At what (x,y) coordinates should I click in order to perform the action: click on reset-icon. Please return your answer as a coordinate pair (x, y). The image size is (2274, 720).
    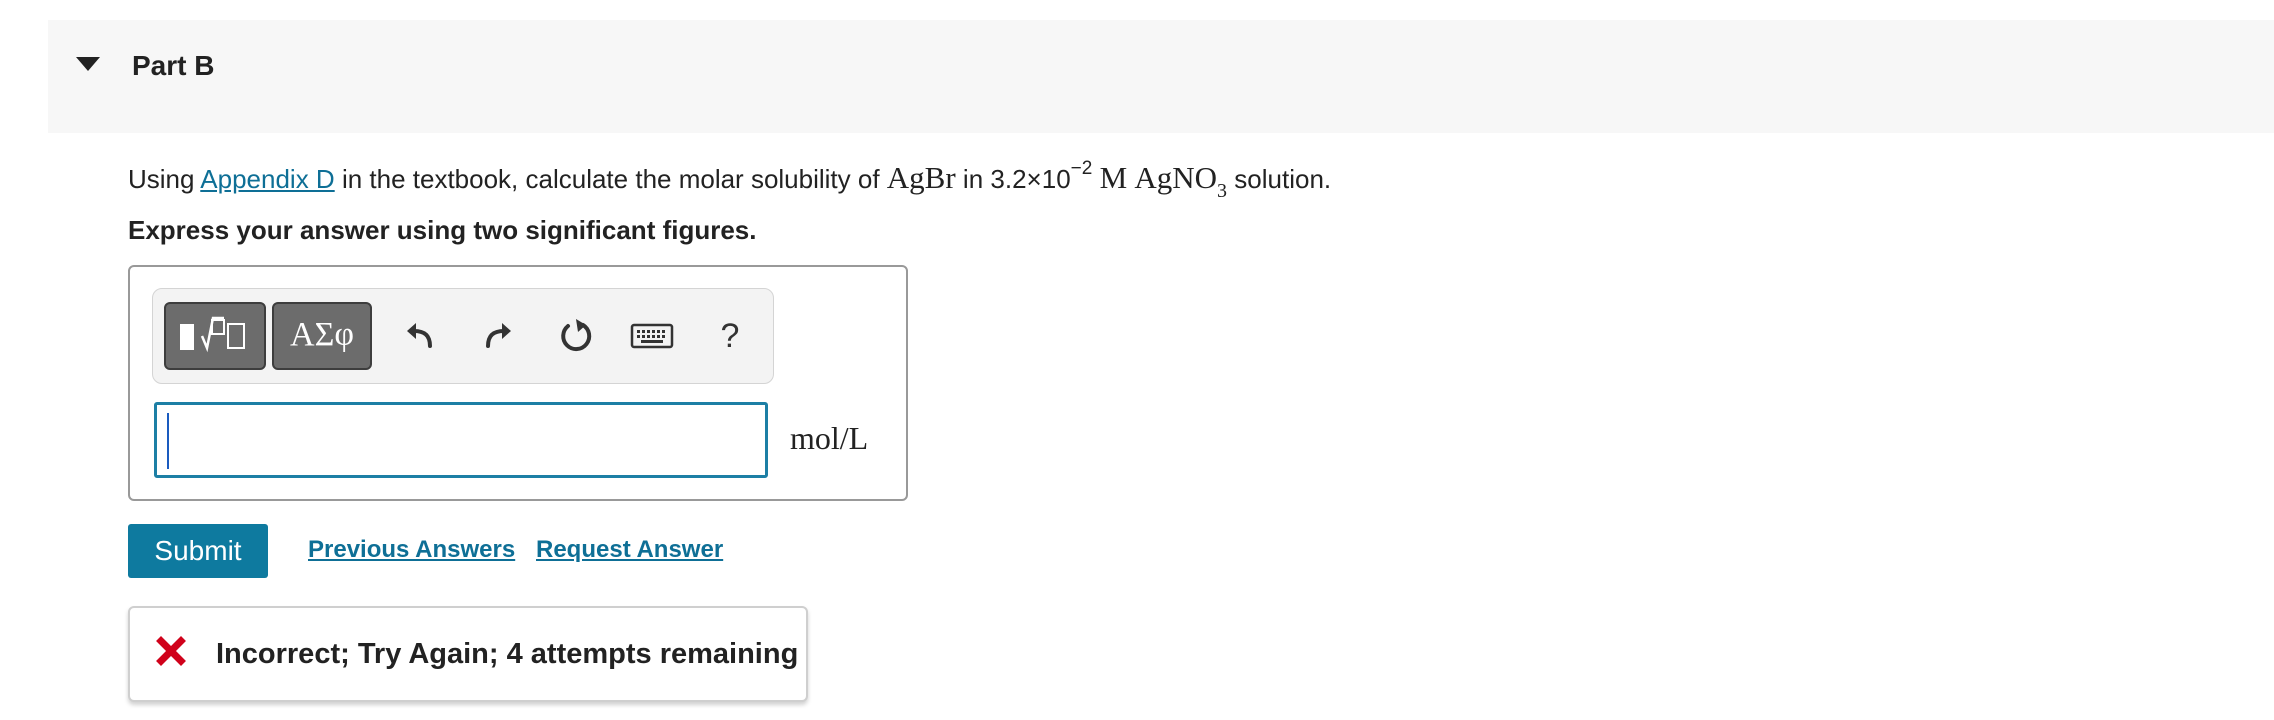
    Looking at the image, I should click on (576, 335).